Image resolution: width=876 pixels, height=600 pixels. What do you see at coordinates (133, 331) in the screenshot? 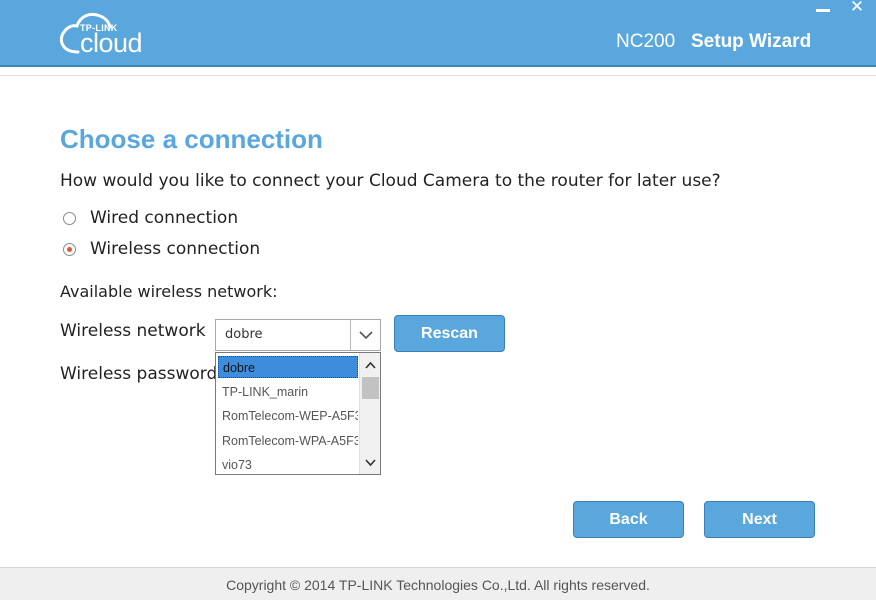
I see `wireless-network-label: Wireless network` at bounding box center [133, 331].